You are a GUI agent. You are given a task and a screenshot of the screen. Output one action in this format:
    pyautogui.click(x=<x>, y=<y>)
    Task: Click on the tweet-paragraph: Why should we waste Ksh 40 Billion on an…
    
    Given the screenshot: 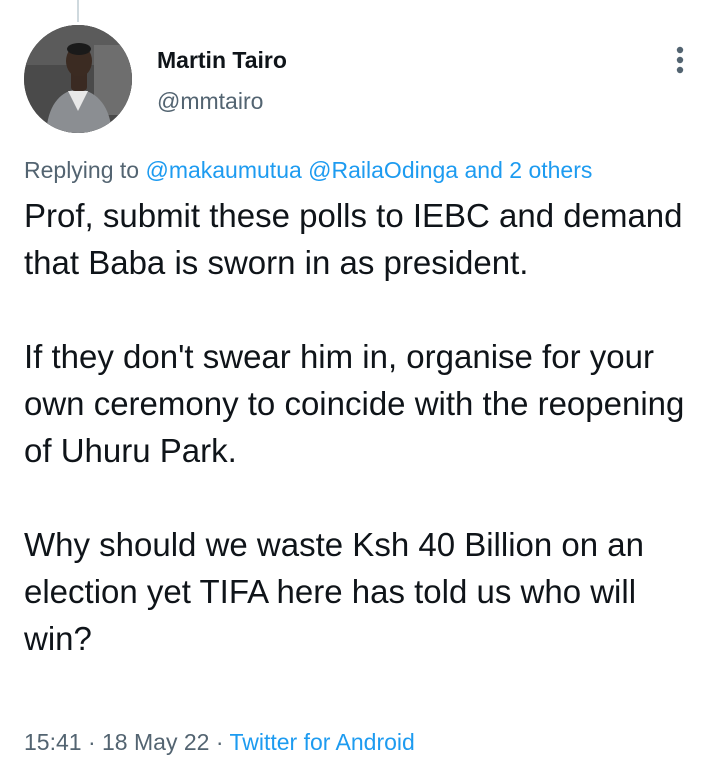 What is the action you would take?
    pyautogui.click(x=334, y=591)
    